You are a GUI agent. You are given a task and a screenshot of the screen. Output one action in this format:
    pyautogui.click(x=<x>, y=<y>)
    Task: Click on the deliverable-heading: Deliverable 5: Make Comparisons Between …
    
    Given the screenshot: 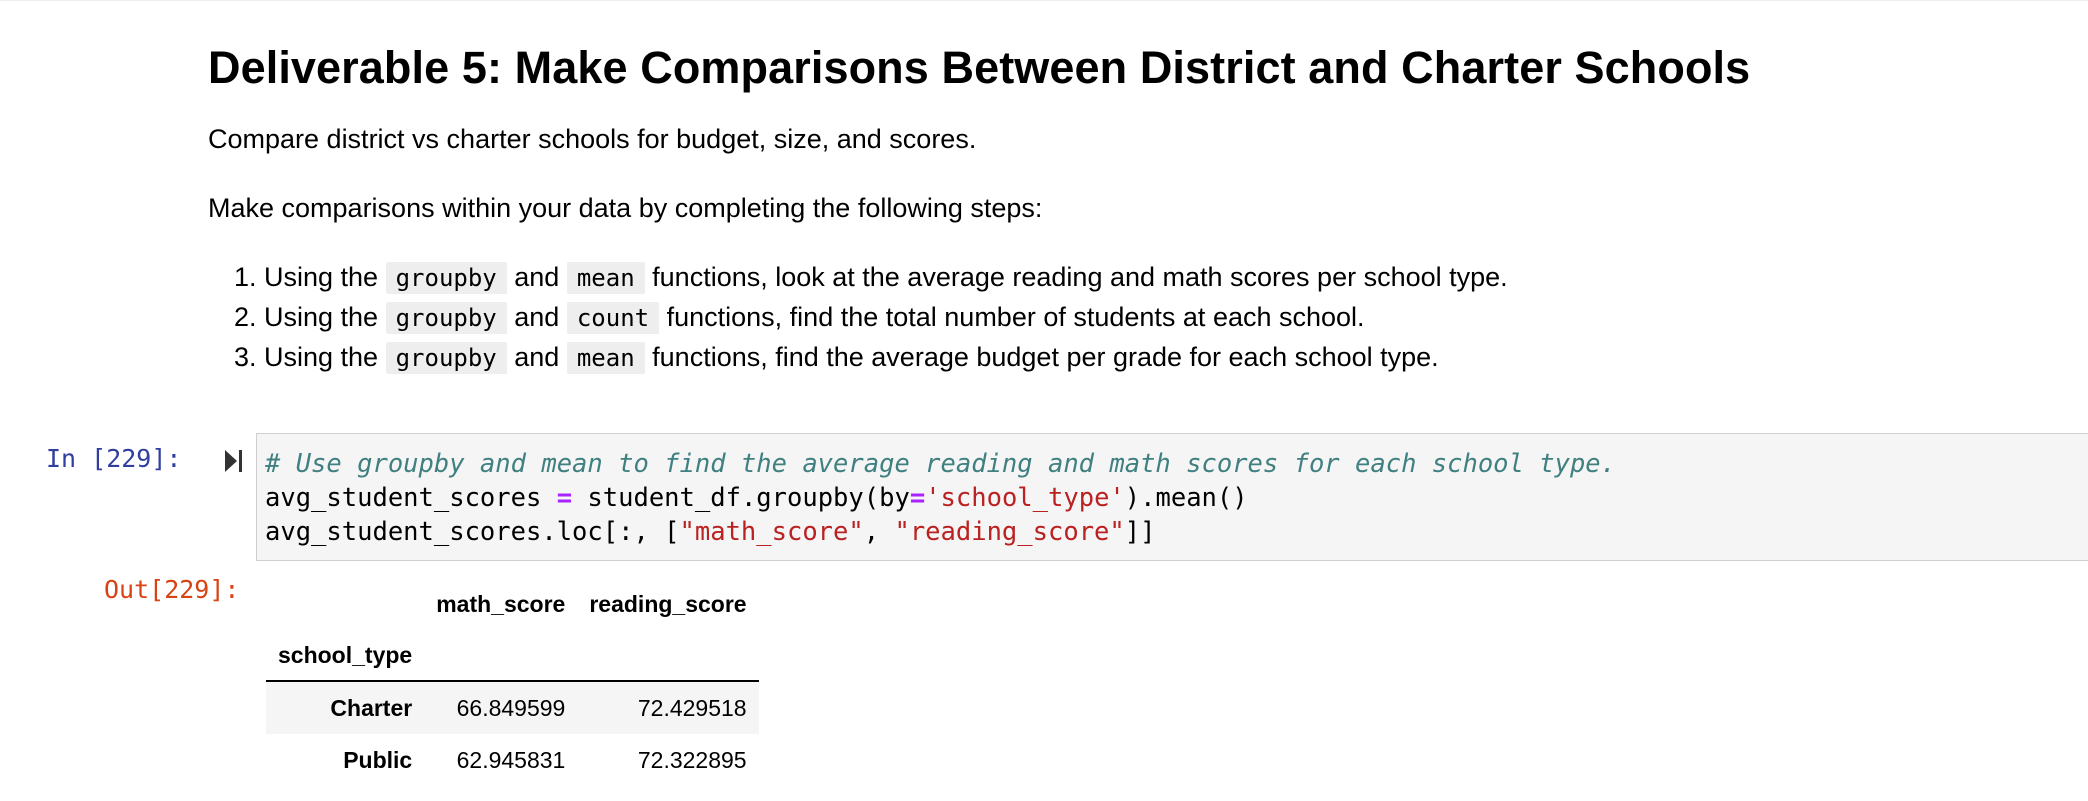 What is the action you would take?
    pyautogui.click(x=979, y=67)
    